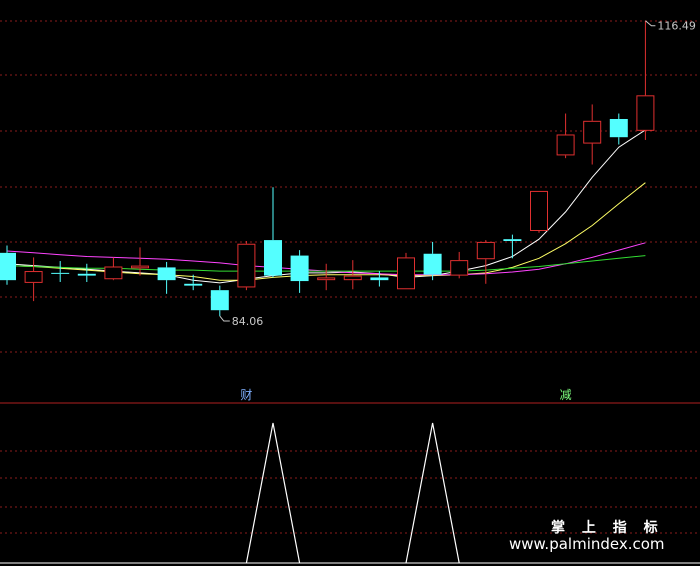 Image resolution: width=700 pixels, height=566 pixels. I want to click on event-marker-0: 财, so click(246, 395).